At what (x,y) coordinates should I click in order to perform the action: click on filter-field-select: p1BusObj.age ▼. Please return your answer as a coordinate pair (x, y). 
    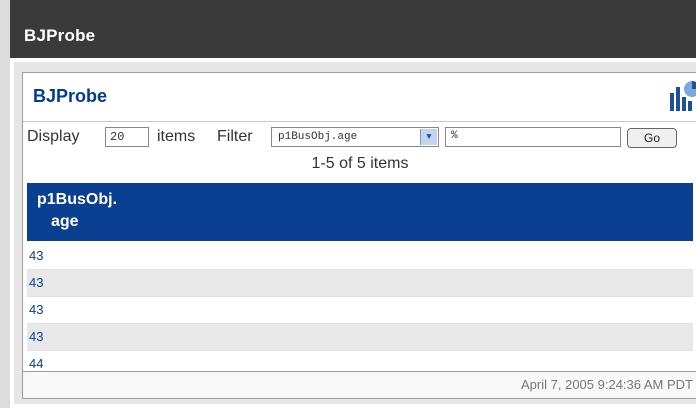
    Looking at the image, I should click on (355, 137).